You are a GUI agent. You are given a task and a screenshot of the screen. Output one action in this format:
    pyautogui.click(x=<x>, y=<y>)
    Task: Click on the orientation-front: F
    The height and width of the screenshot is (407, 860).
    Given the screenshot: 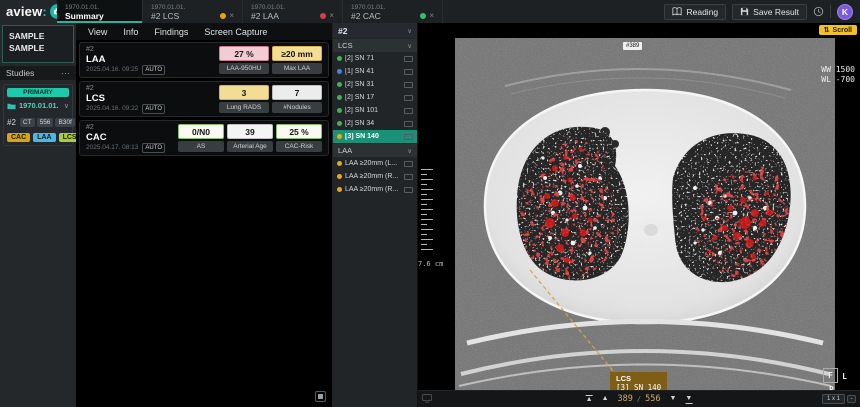 What is the action you would take?
    pyautogui.click(x=830, y=375)
    